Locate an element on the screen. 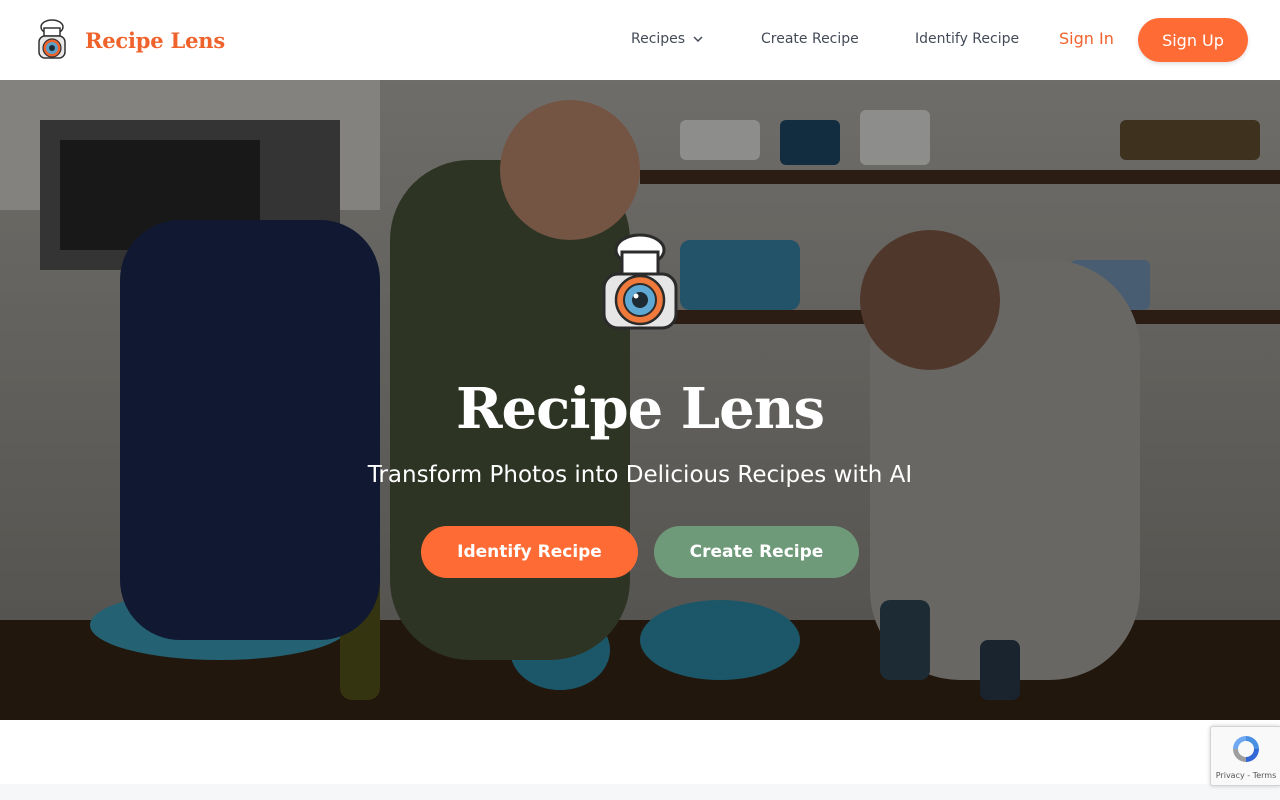 This screenshot has width=1280, height=800. nav-identify-recipe: Identify Recipe is located at coordinates (967, 39).